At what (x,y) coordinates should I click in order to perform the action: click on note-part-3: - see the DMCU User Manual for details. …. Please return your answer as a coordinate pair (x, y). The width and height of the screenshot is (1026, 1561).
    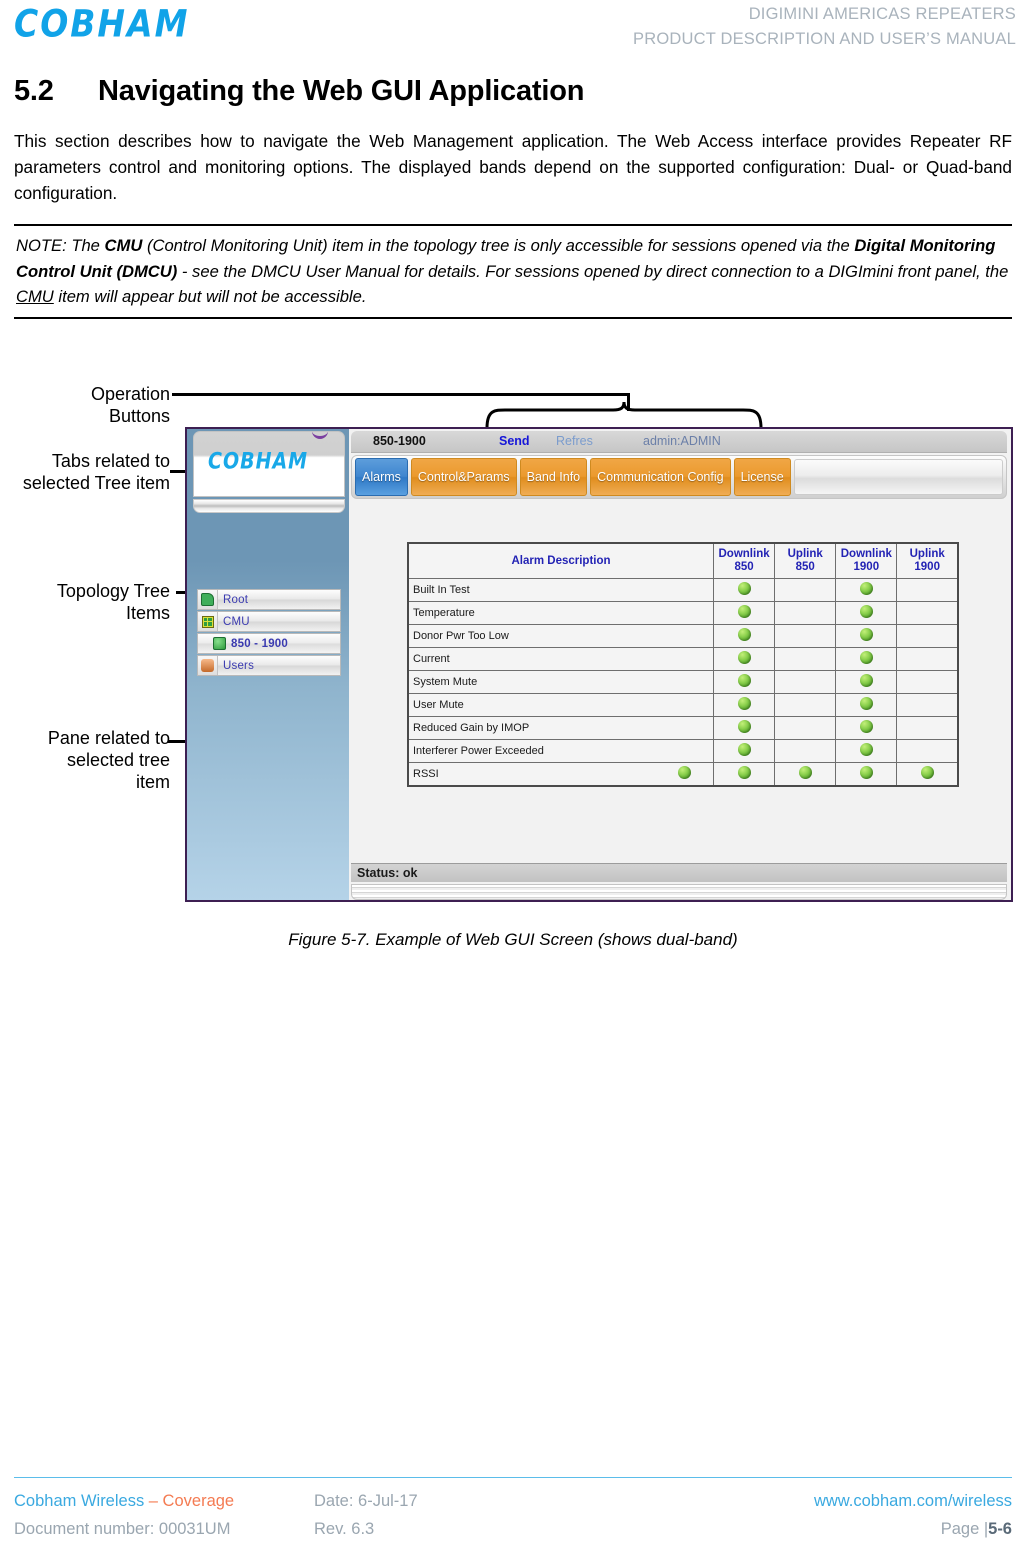
    Looking at the image, I should click on (593, 271).